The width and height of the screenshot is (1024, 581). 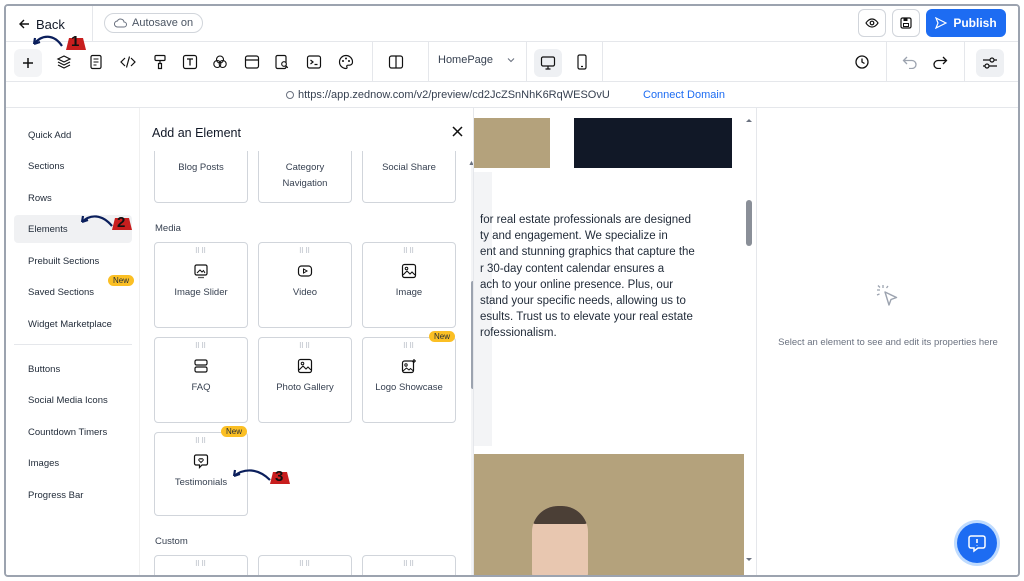 What do you see at coordinates (305, 387) in the screenshot?
I see `card-label: Photo Gallery` at bounding box center [305, 387].